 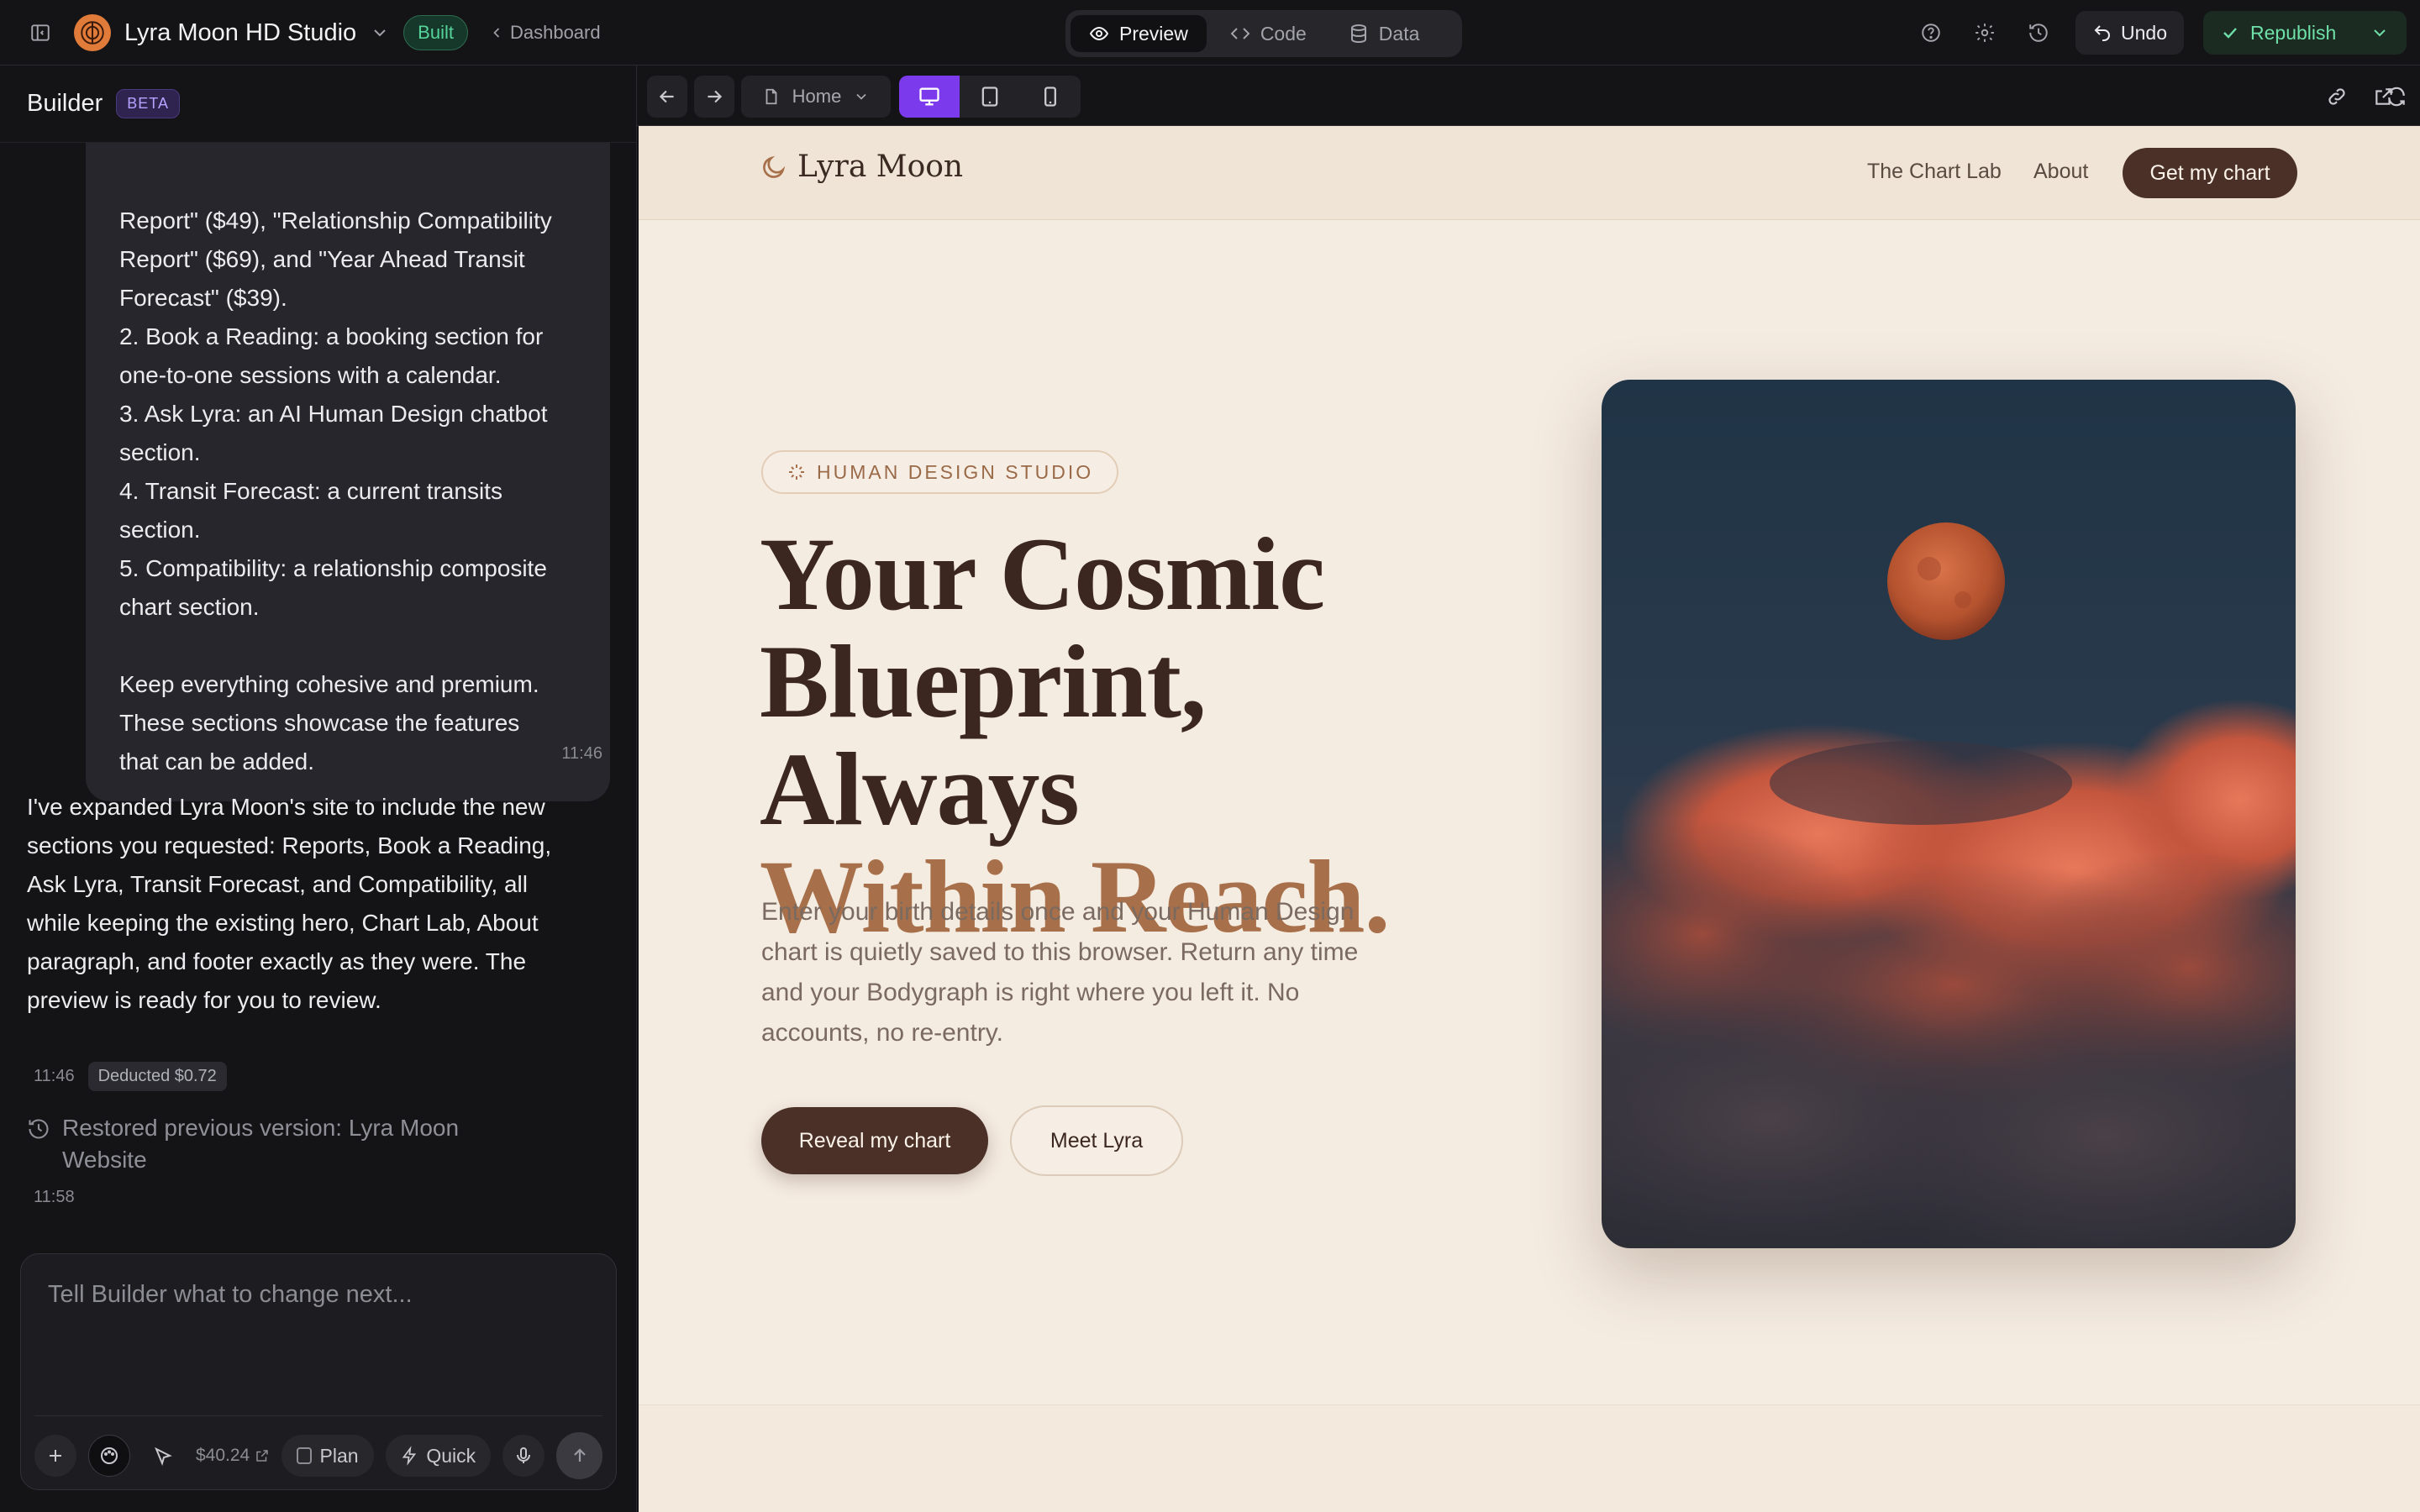 I want to click on theme-button, so click(x=109, y=1456).